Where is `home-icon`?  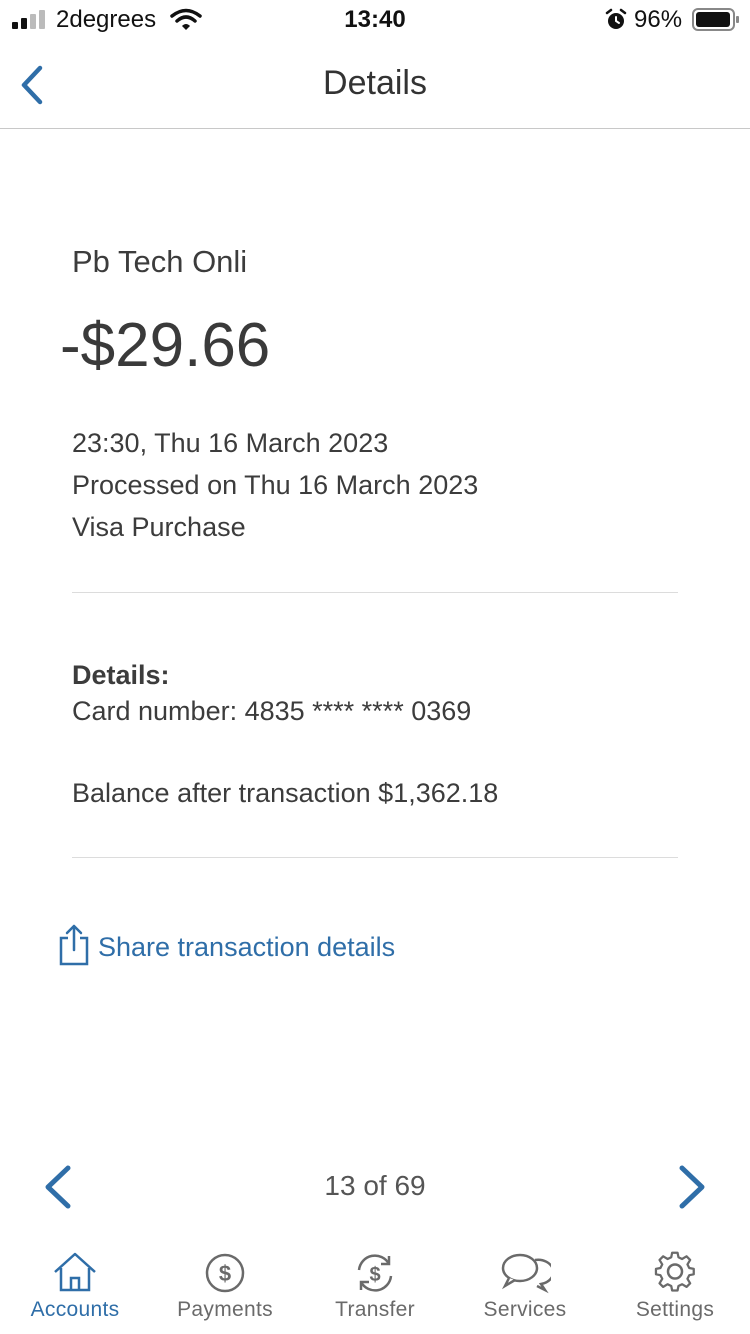
home-icon is located at coordinates (75, 1272).